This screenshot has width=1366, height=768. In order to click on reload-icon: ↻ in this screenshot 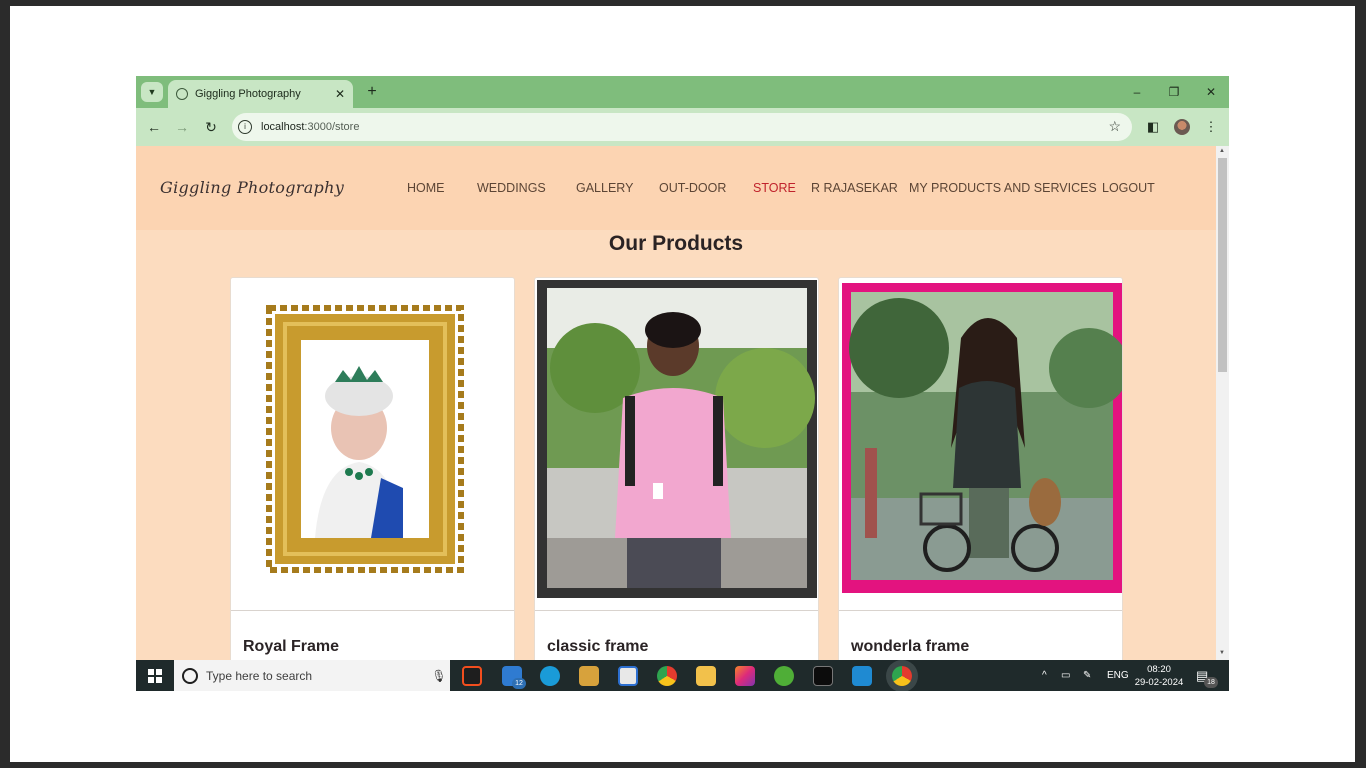, I will do `click(211, 127)`.